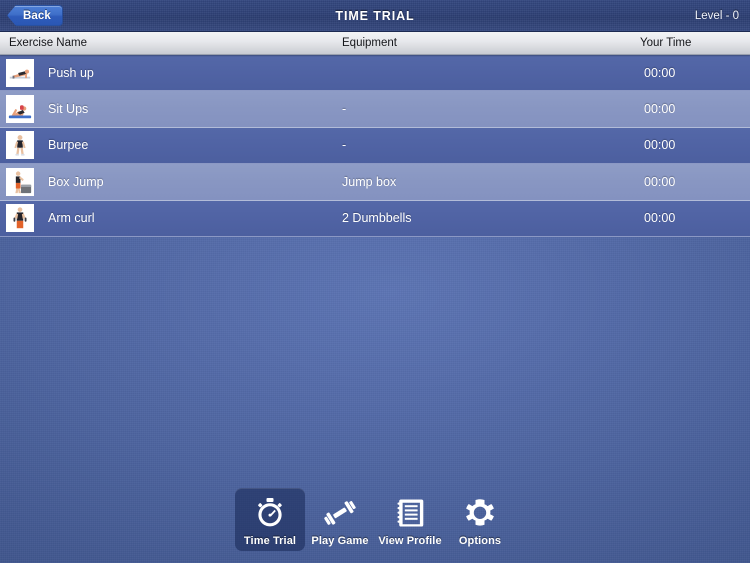 The image size is (750, 563). I want to click on stopwatch-icon, so click(270, 513).